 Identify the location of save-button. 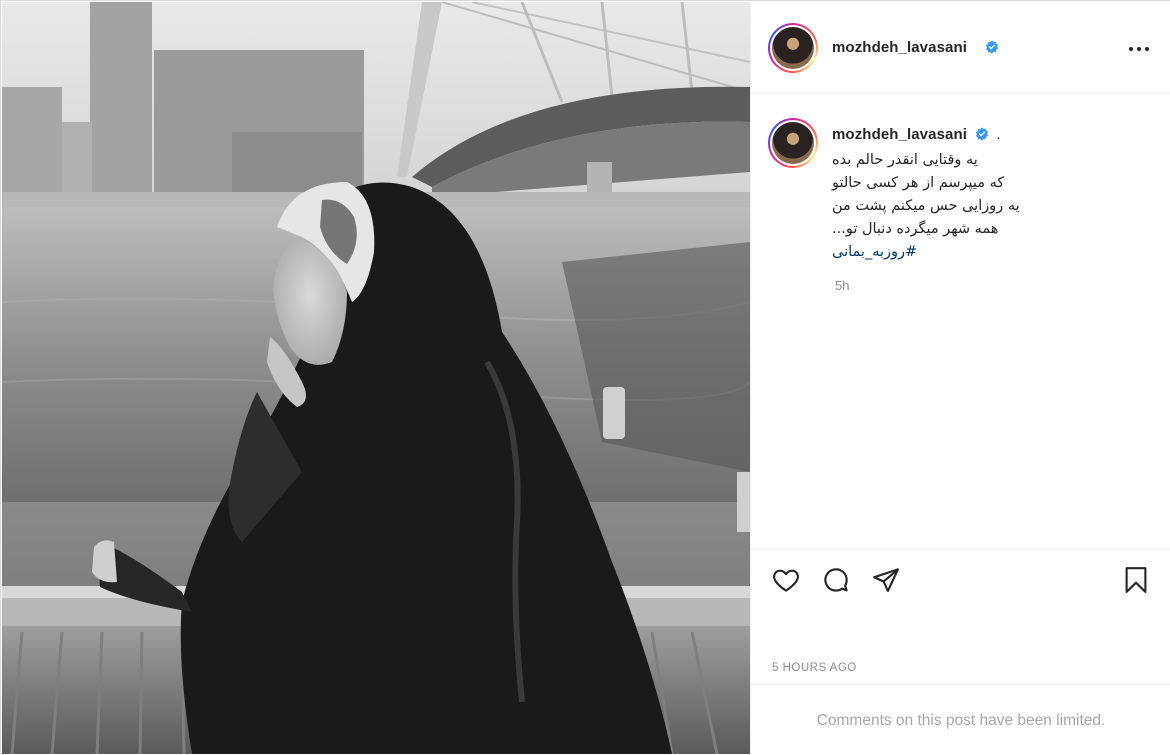
(1136, 580).